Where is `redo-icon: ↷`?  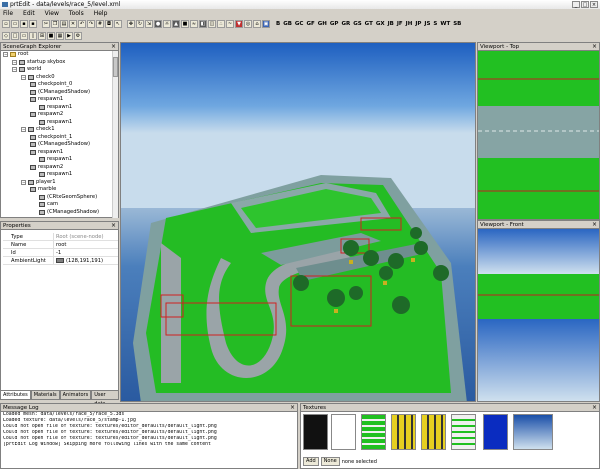 redo-icon: ↷ is located at coordinates (91, 24).